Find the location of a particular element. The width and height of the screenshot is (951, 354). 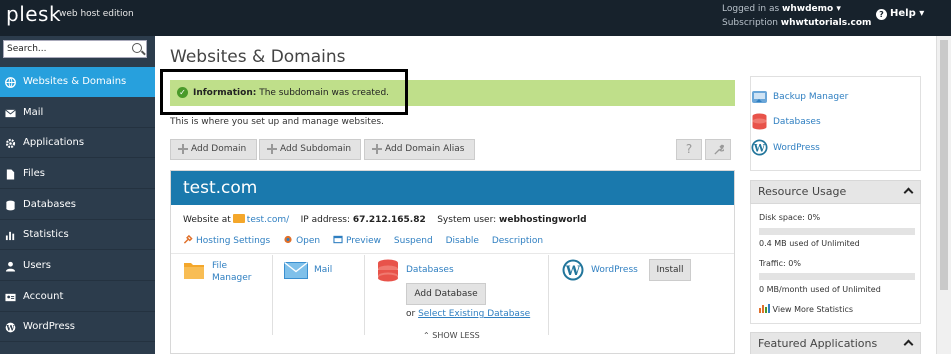

chevron-up-icon: ⌃ is located at coordinates (426, 335).